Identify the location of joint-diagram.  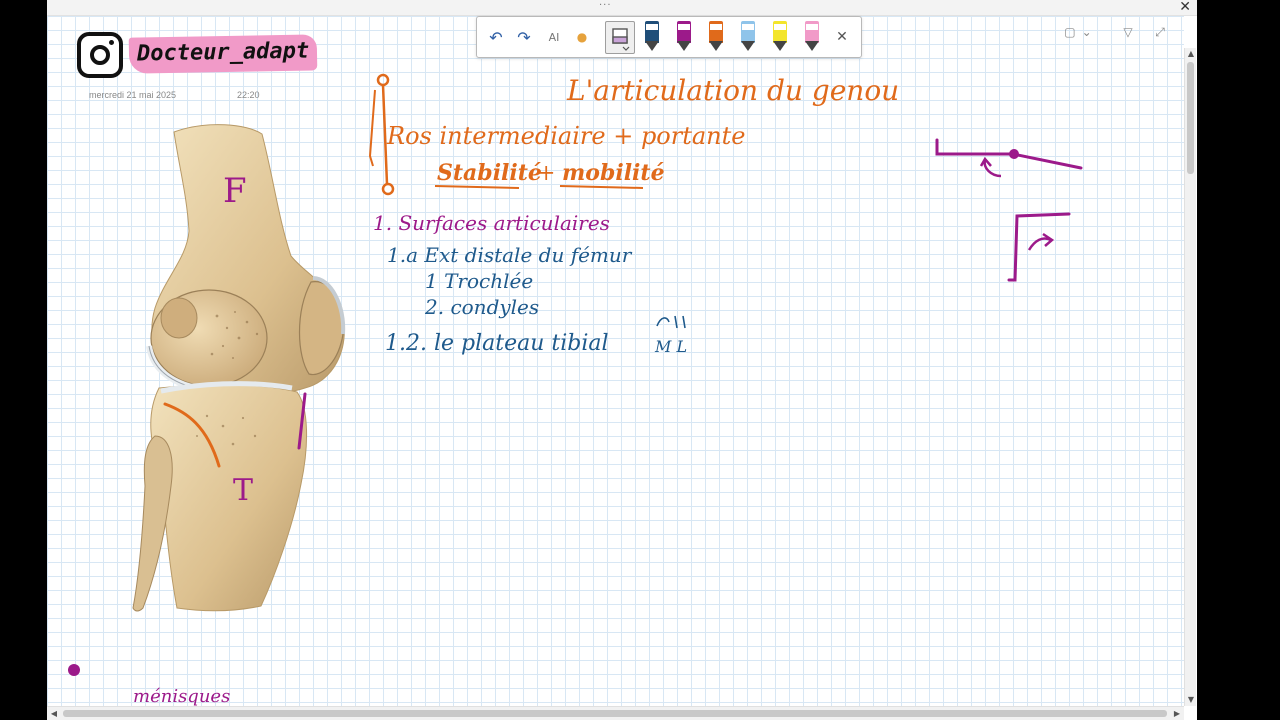
(1009, 210).